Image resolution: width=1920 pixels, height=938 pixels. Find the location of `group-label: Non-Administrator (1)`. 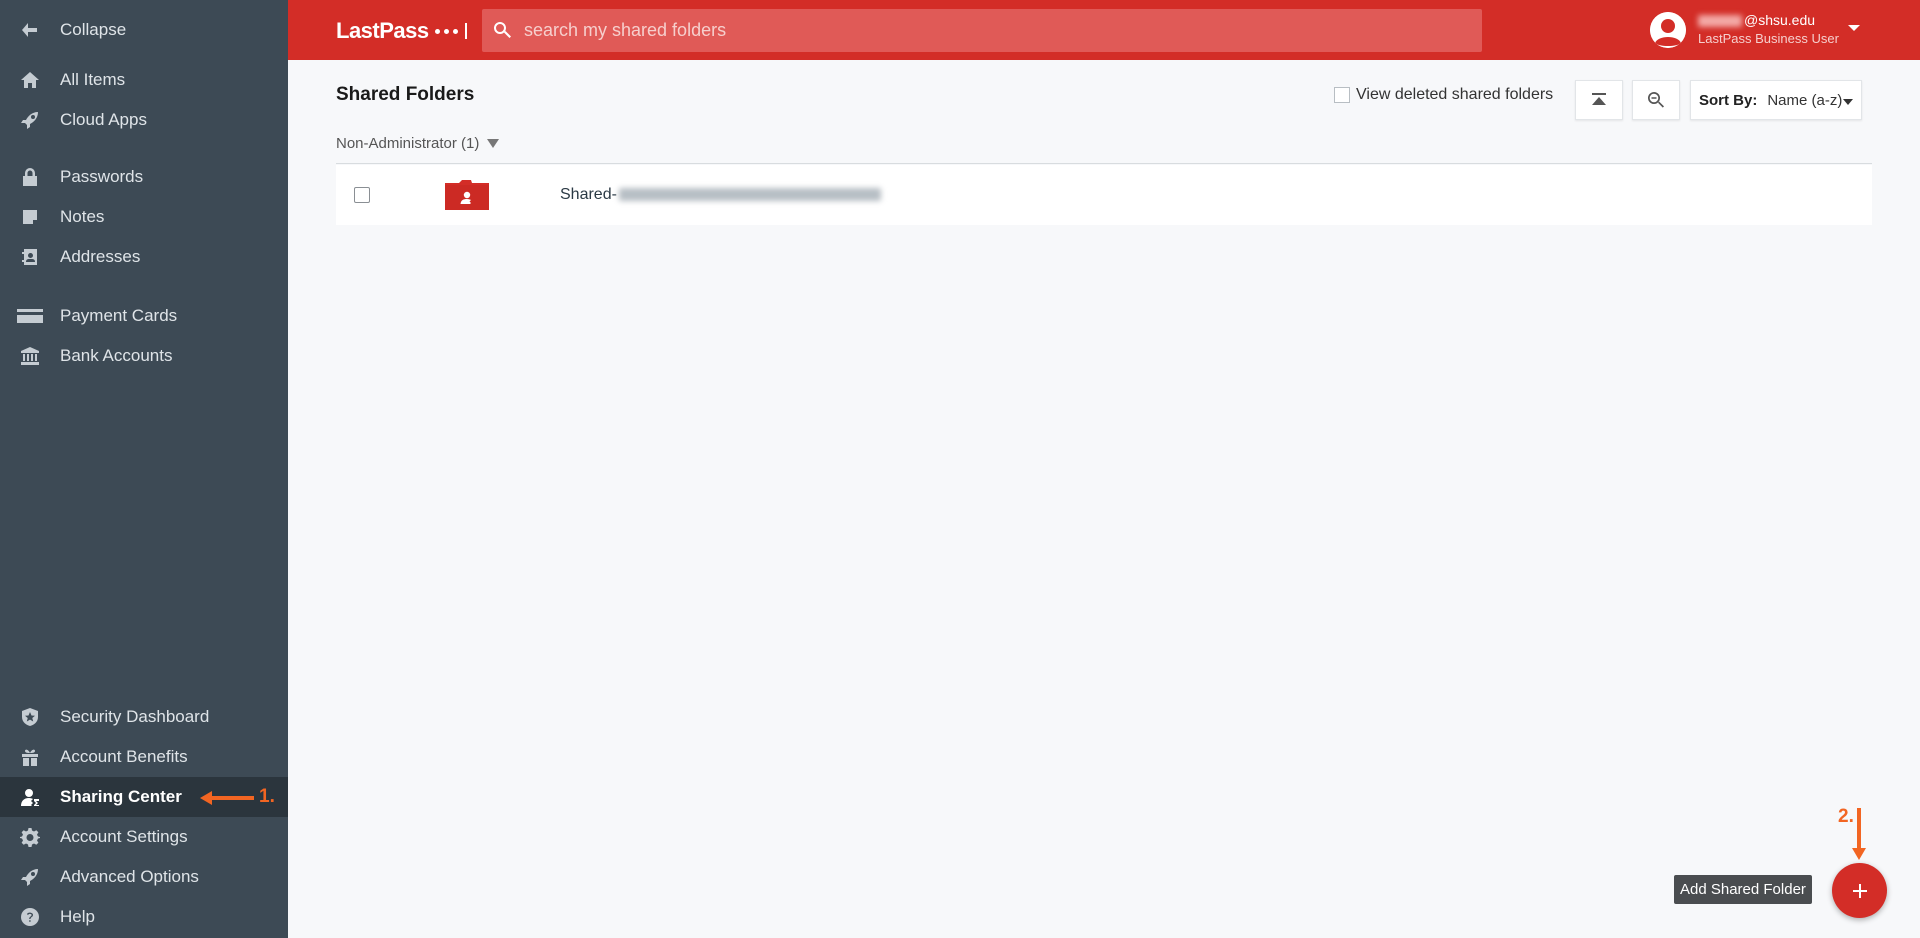

group-label: Non-Administrator (1) is located at coordinates (408, 143).